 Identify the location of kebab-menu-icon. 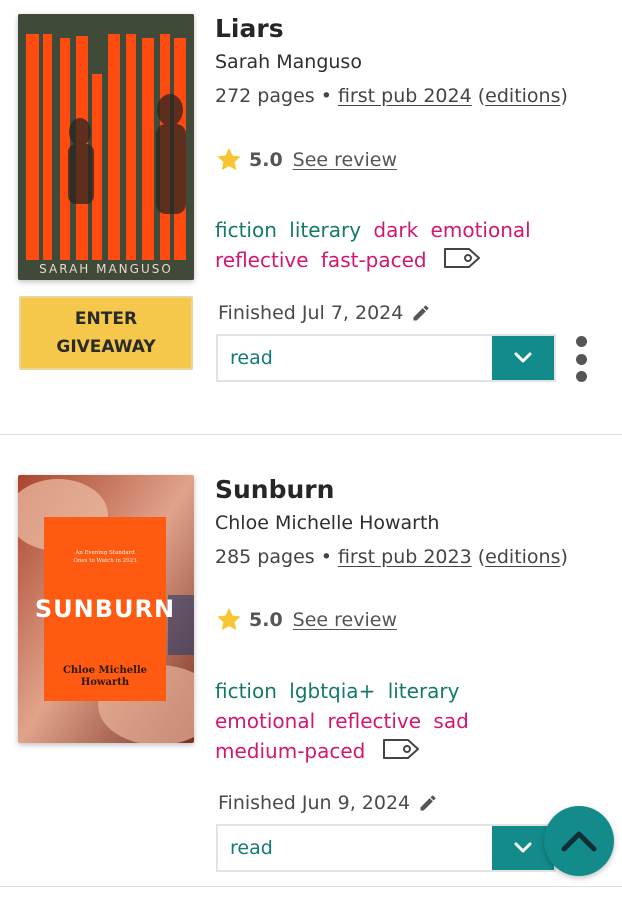
(581, 359).